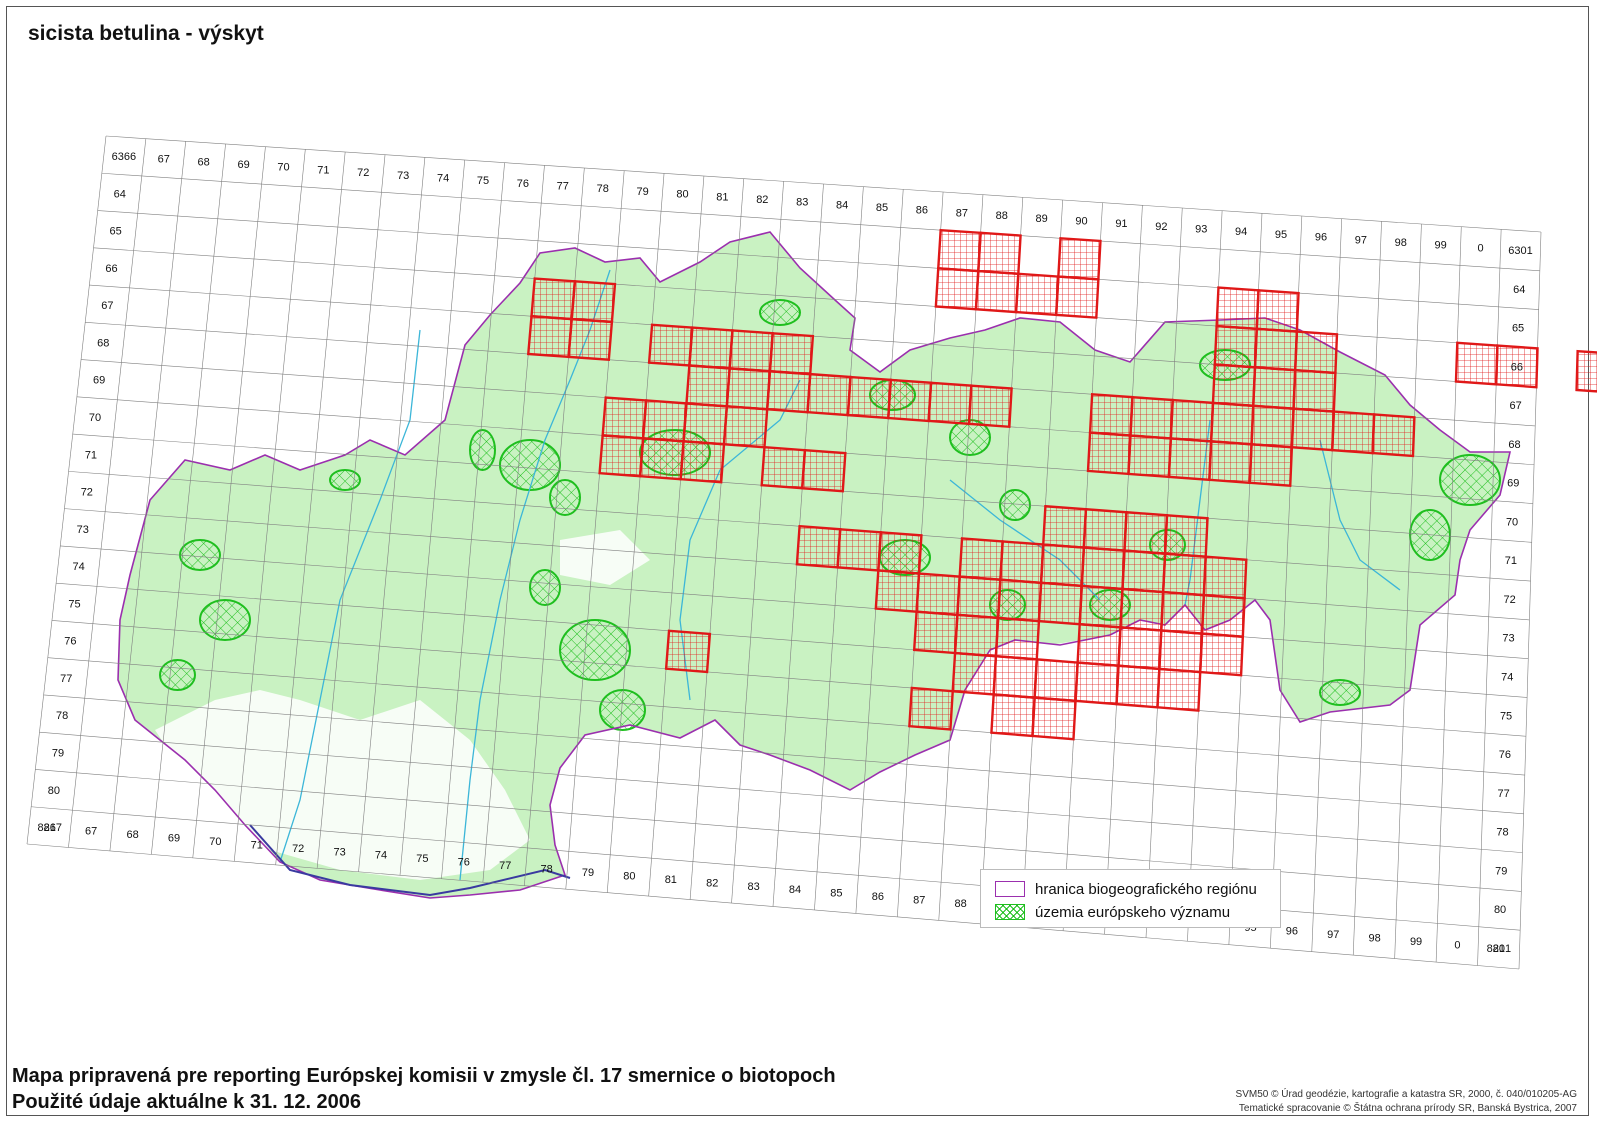 This screenshot has width=1597, height=1124. What do you see at coordinates (1506, 716) in the screenshot?
I see `right-grid-label: 75` at bounding box center [1506, 716].